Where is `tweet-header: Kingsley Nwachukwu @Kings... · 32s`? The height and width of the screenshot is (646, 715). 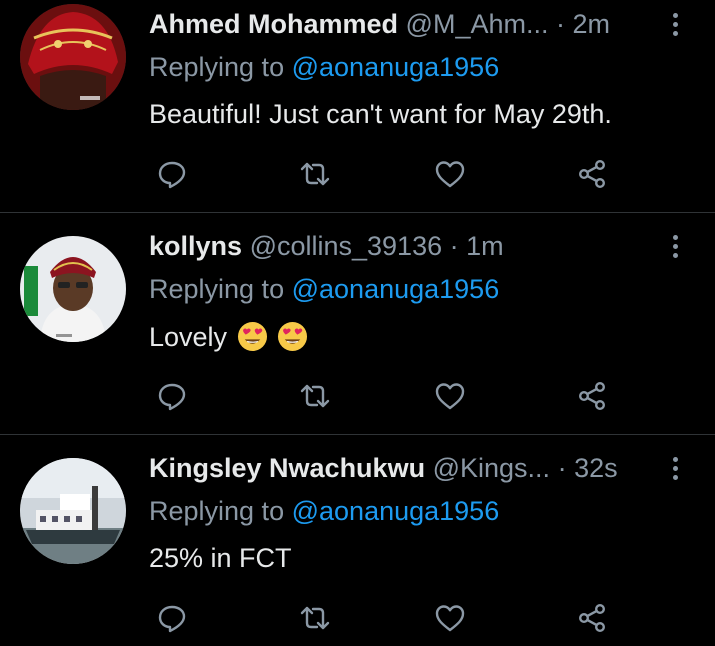 tweet-header: Kingsley Nwachukwu @Kings... · 32s is located at coordinates (409, 468).